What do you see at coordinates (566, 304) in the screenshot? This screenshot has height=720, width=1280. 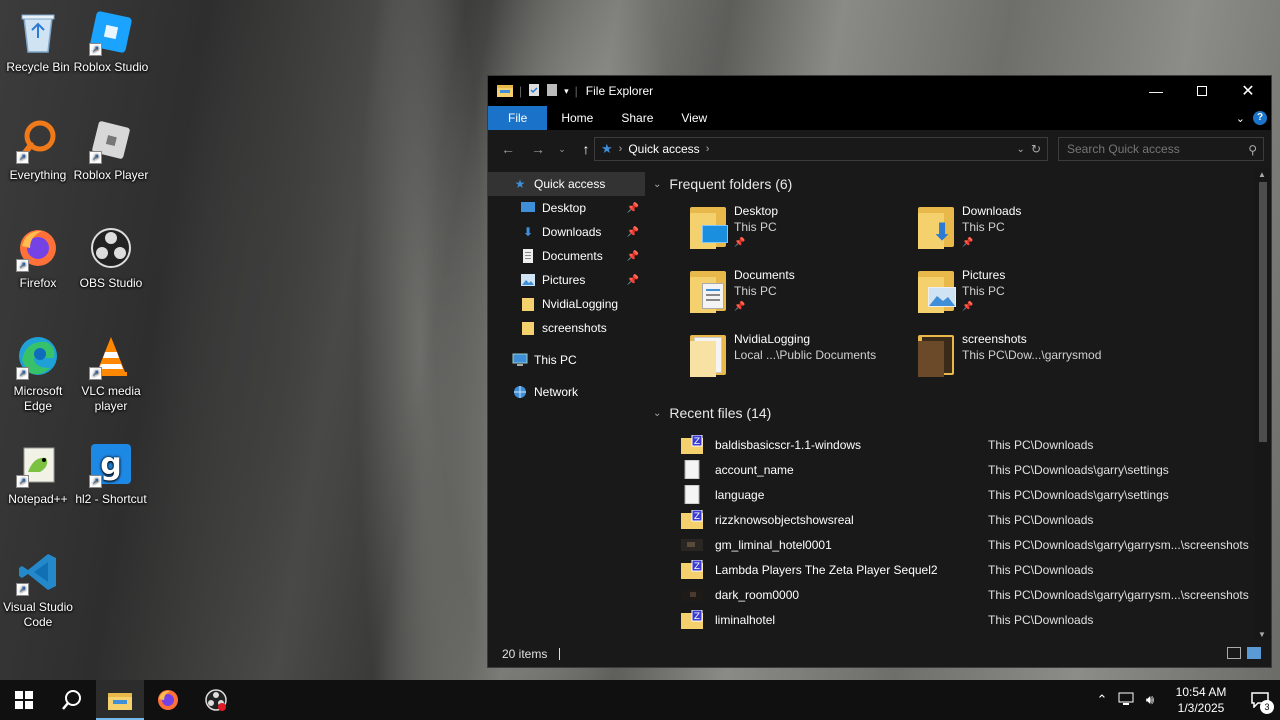 I see `nav-item-nvidialogging: NvidiaLogging` at bounding box center [566, 304].